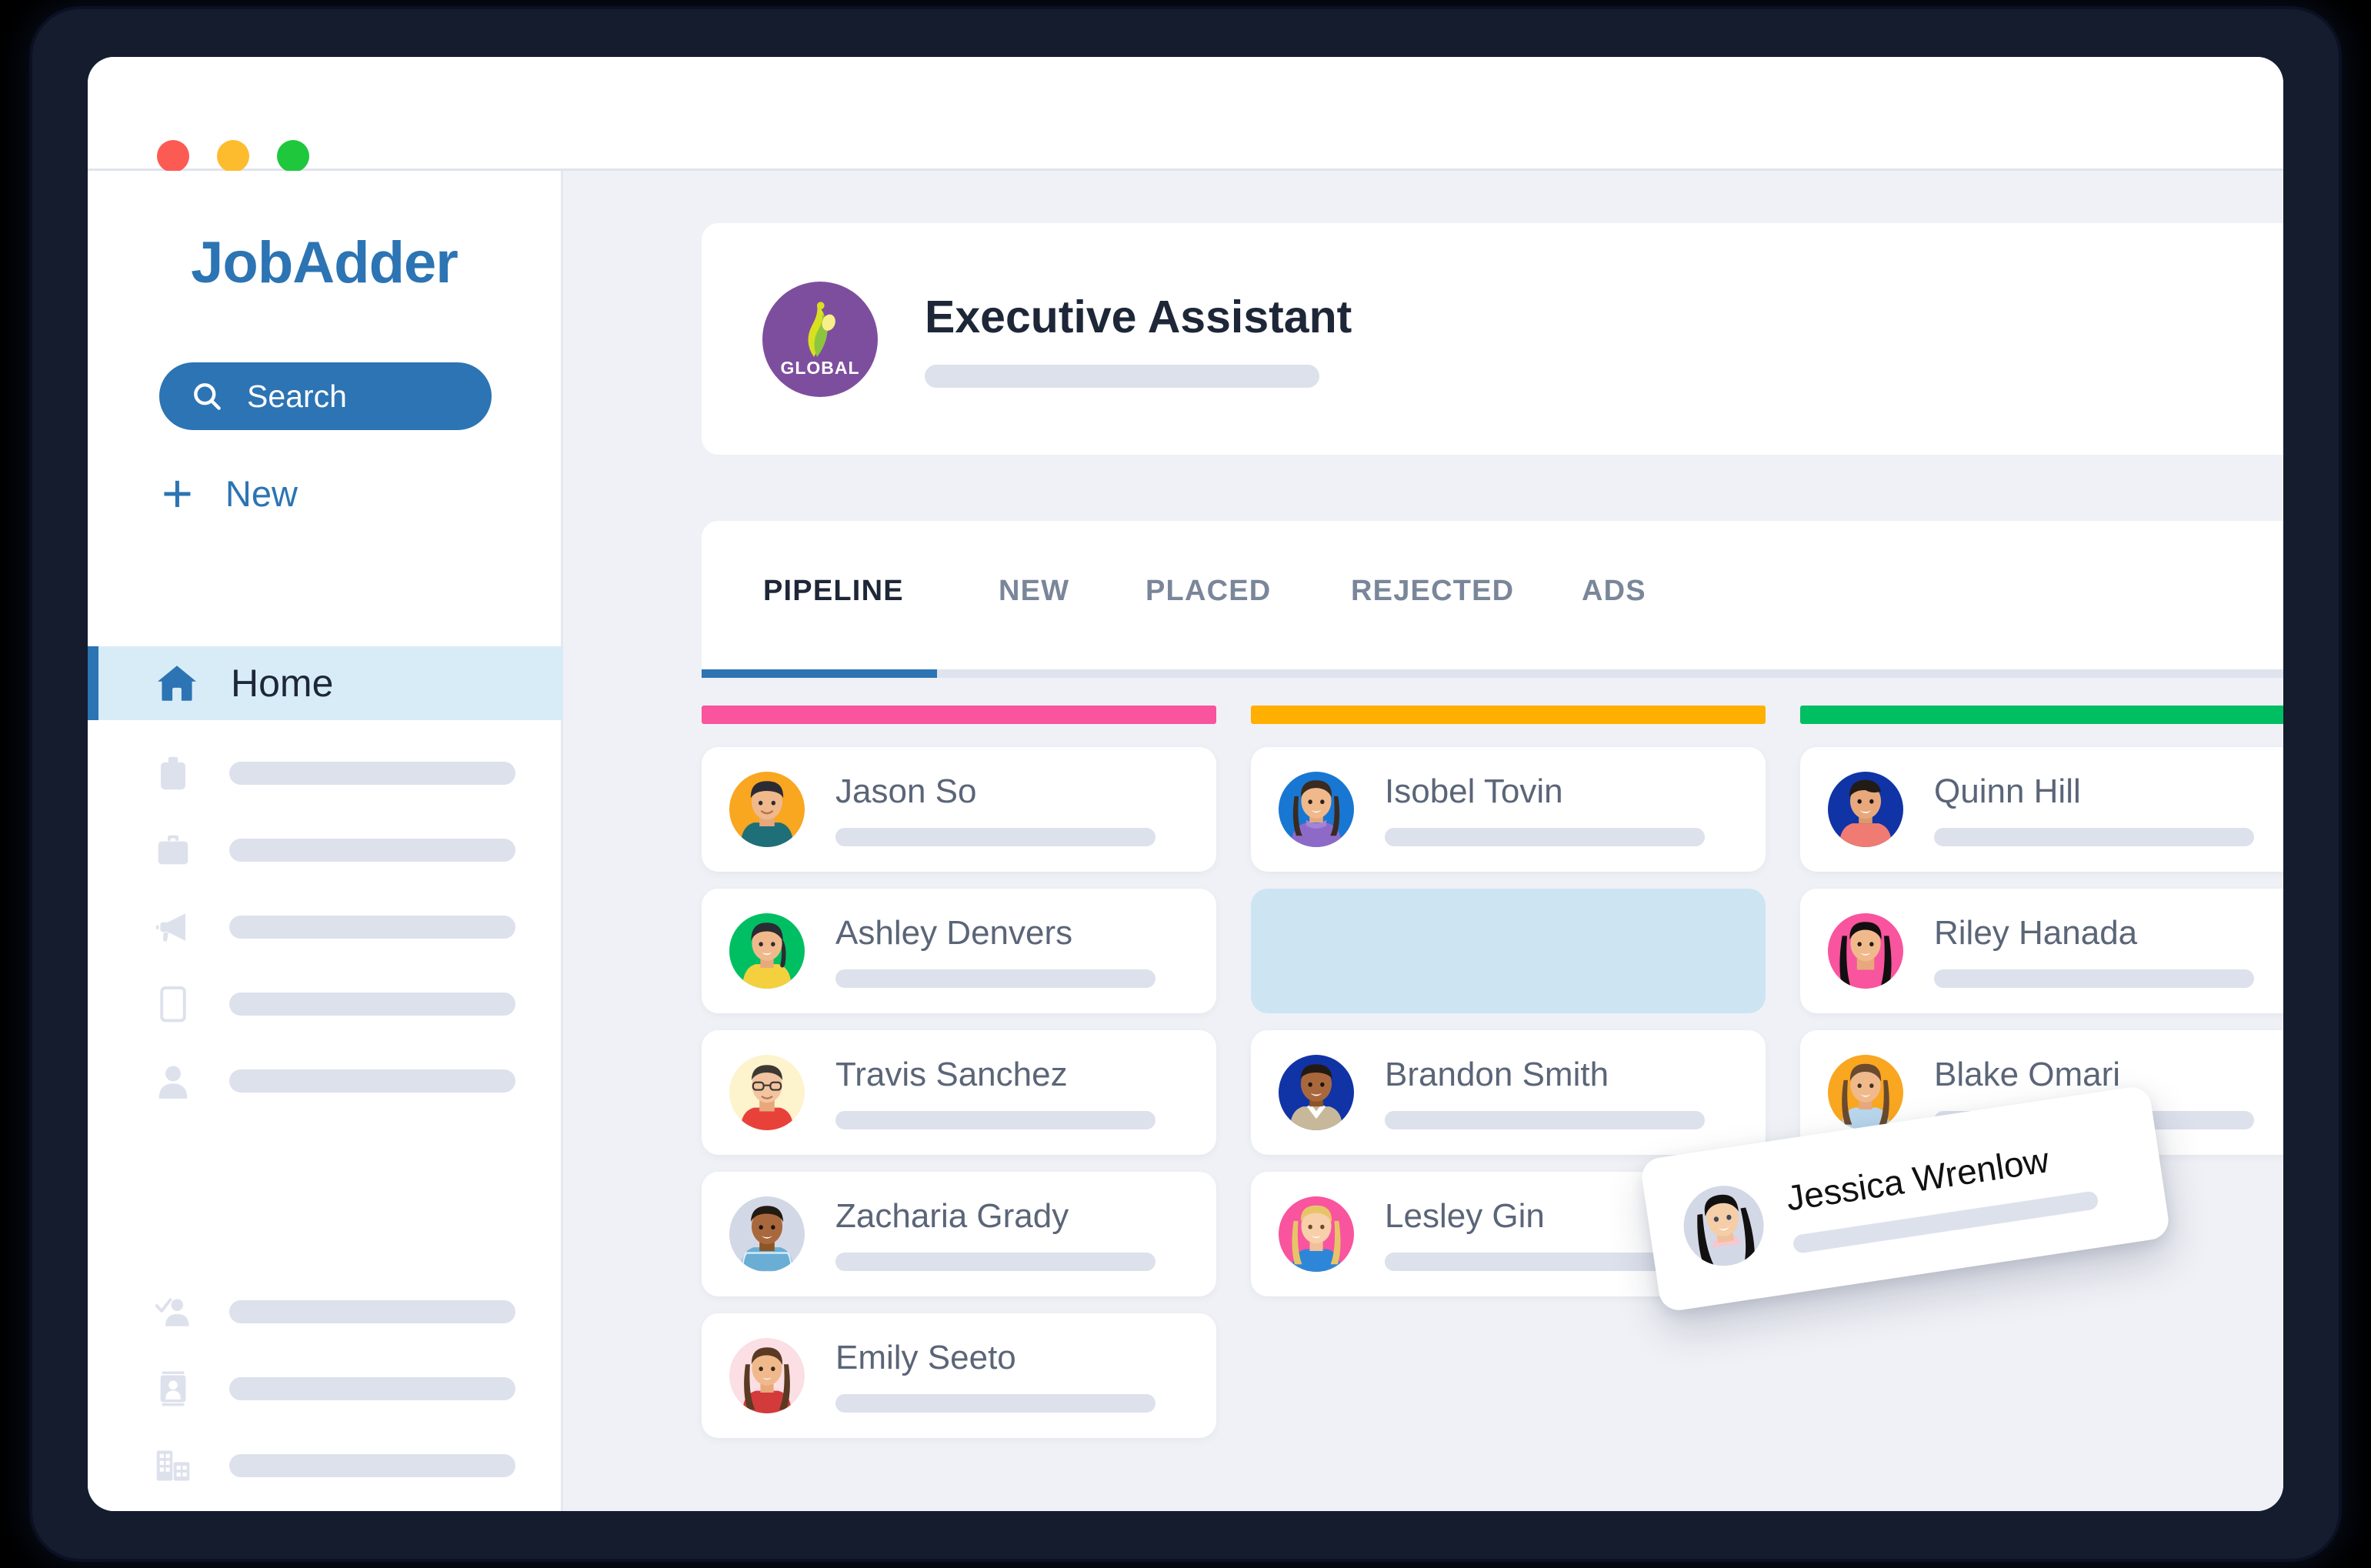  Describe the element at coordinates (1497, 1074) in the screenshot. I see `candidate-name: Brandon Smith` at that location.